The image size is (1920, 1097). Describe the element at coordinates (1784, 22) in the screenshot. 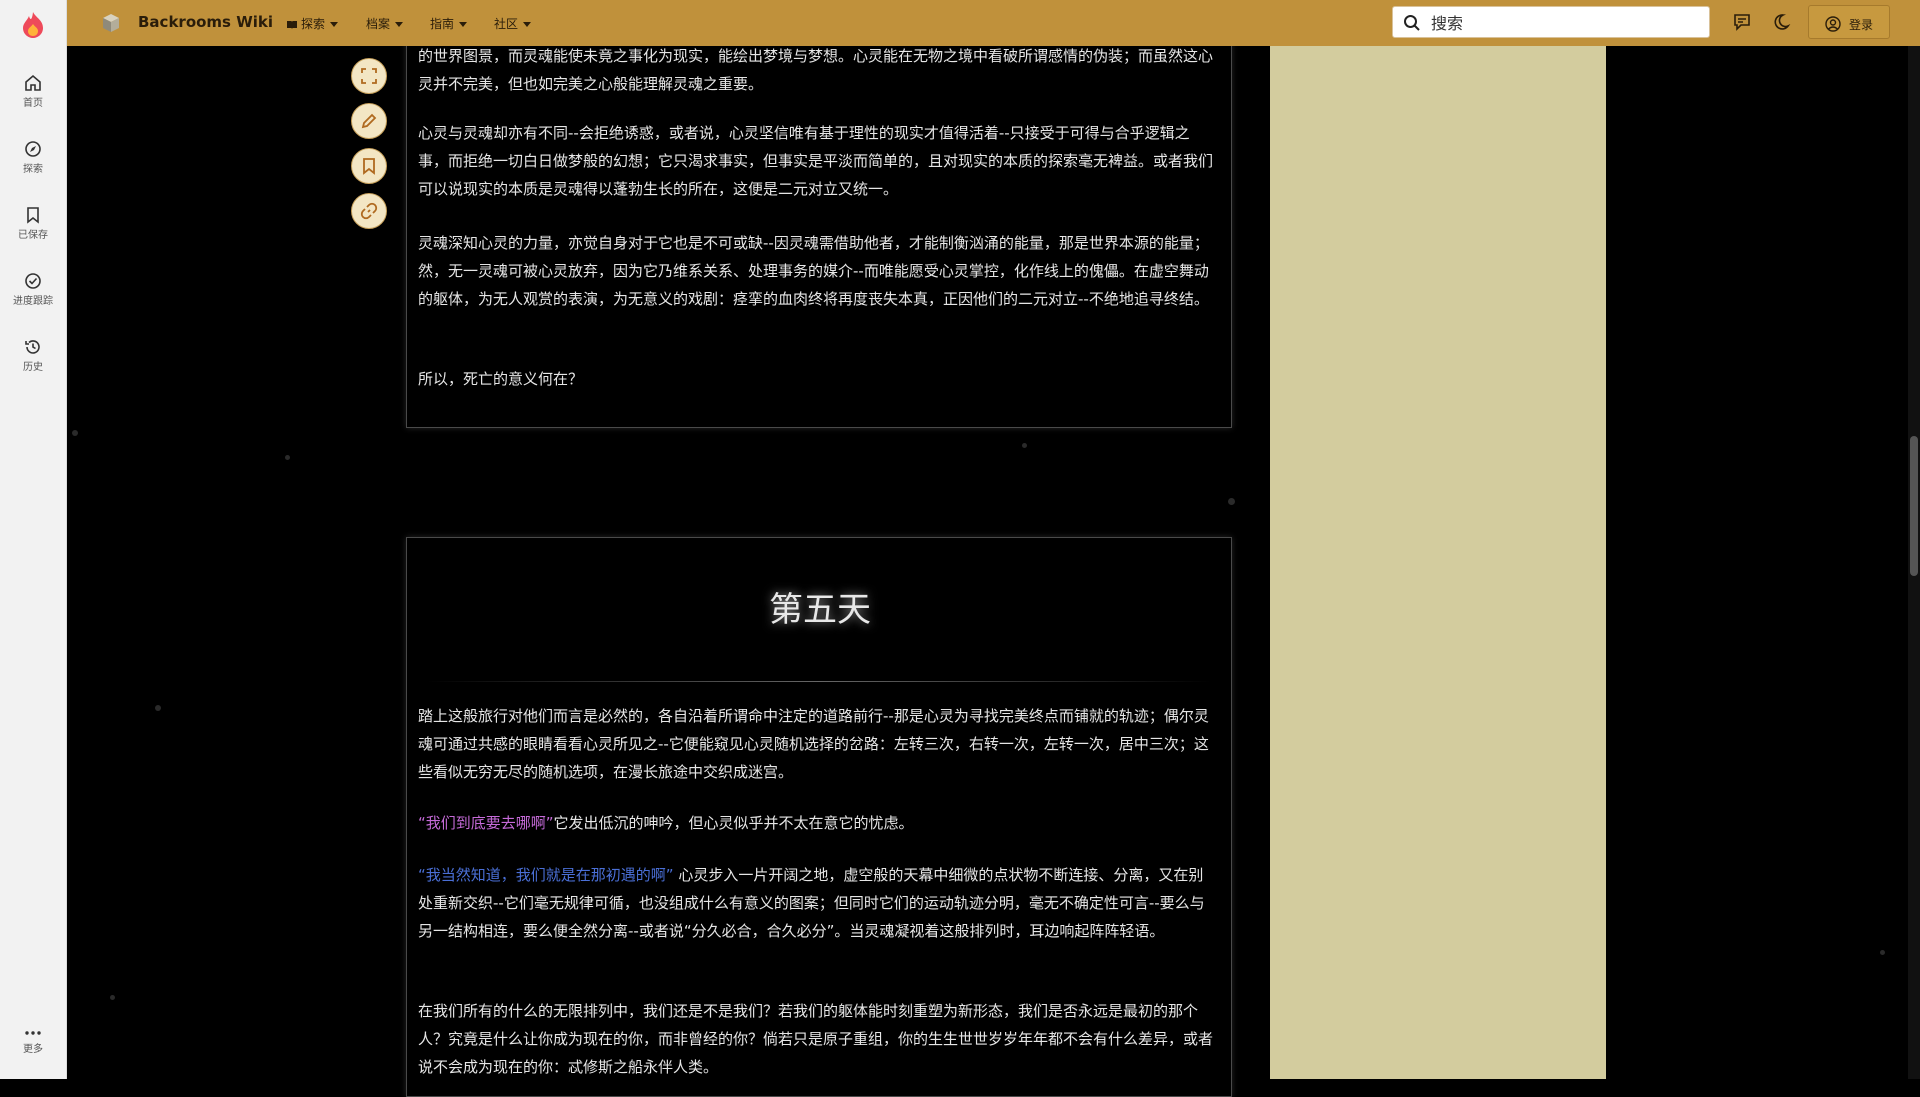

I see `moon-icon` at that location.